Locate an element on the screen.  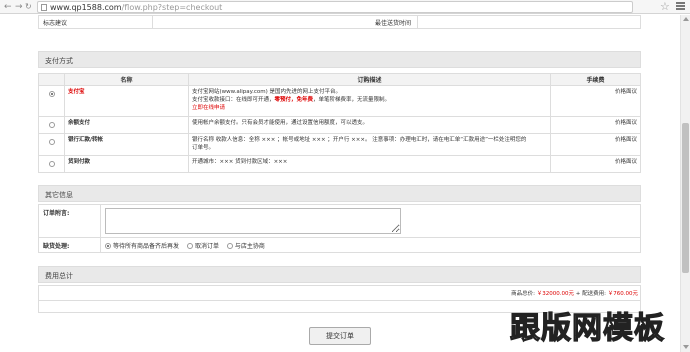
shipping-fee-label: + 配送费用: is located at coordinates (590, 294).